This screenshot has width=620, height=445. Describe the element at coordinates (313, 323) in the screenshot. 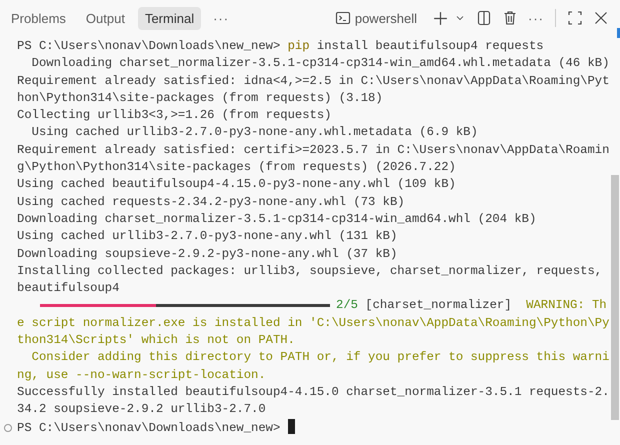

I see `terminal-line: e script normalizer.exe is installed in 'C:\Users\nonav\AppData\Roaming\Python\Py` at that location.